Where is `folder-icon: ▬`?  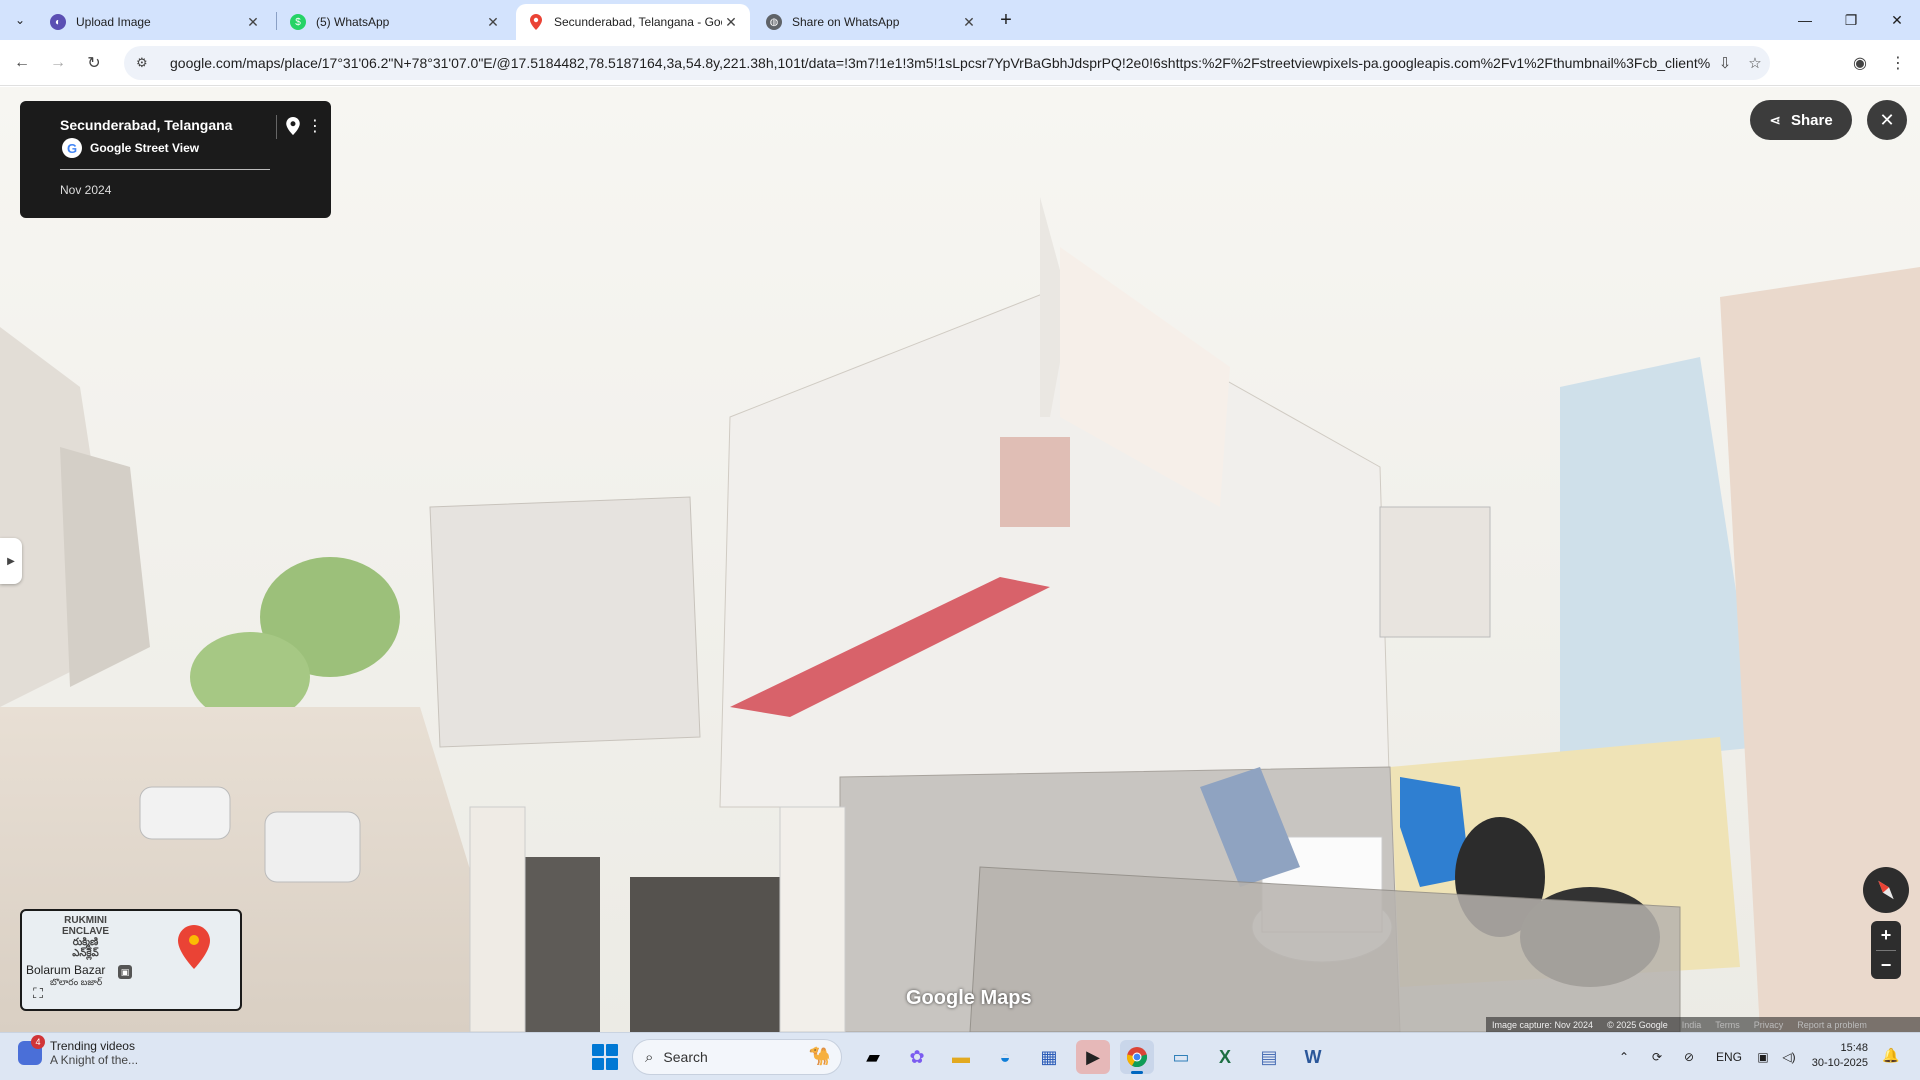 folder-icon: ▬ is located at coordinates (961, 1056).